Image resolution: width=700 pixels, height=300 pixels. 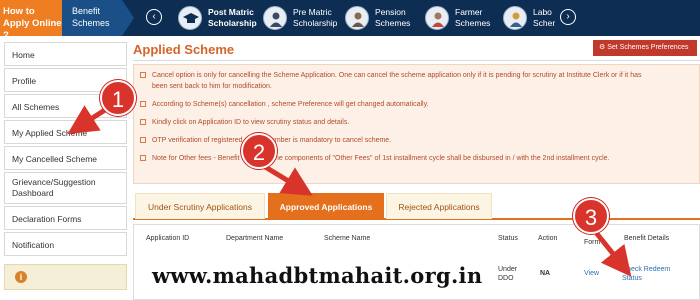 I want to click on step-2-badge: 2, so click(x=259, y=151).